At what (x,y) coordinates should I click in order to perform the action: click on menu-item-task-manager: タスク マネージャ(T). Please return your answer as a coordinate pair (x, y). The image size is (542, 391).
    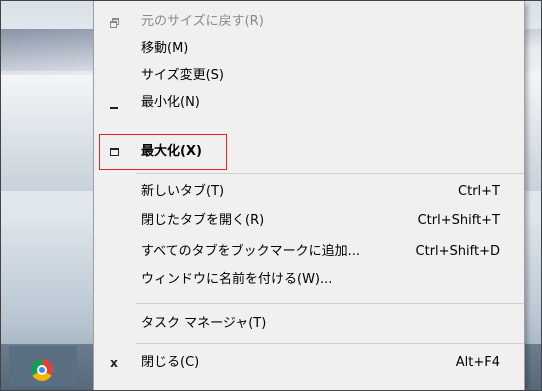
    Looking at the image, I should click on (309, 324).